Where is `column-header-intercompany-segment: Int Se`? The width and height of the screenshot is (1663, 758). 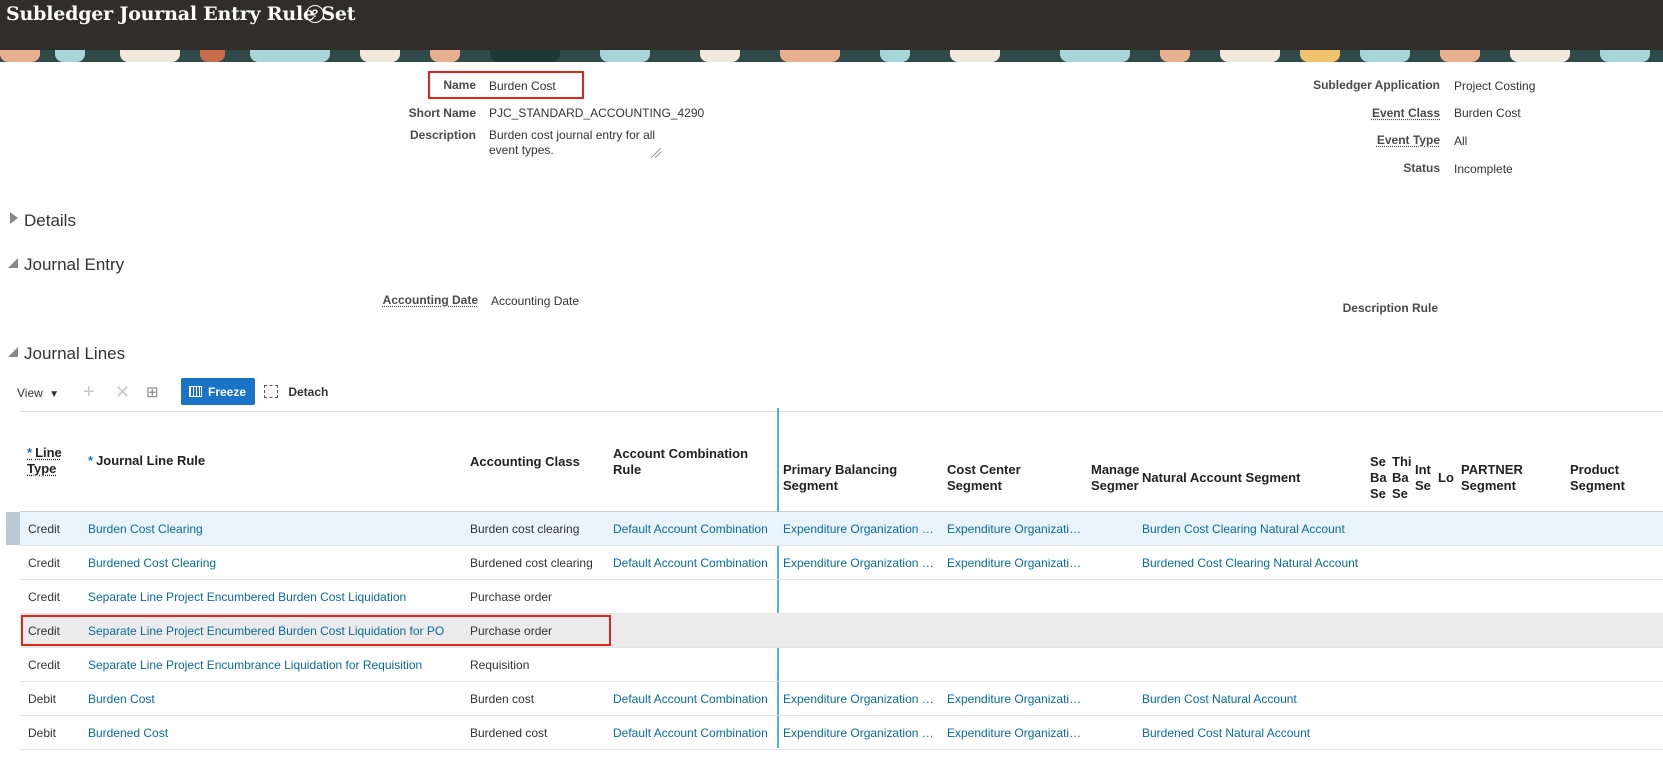
column-header-intercompany-segment: Int Se is located at coordinates (1425, 478).